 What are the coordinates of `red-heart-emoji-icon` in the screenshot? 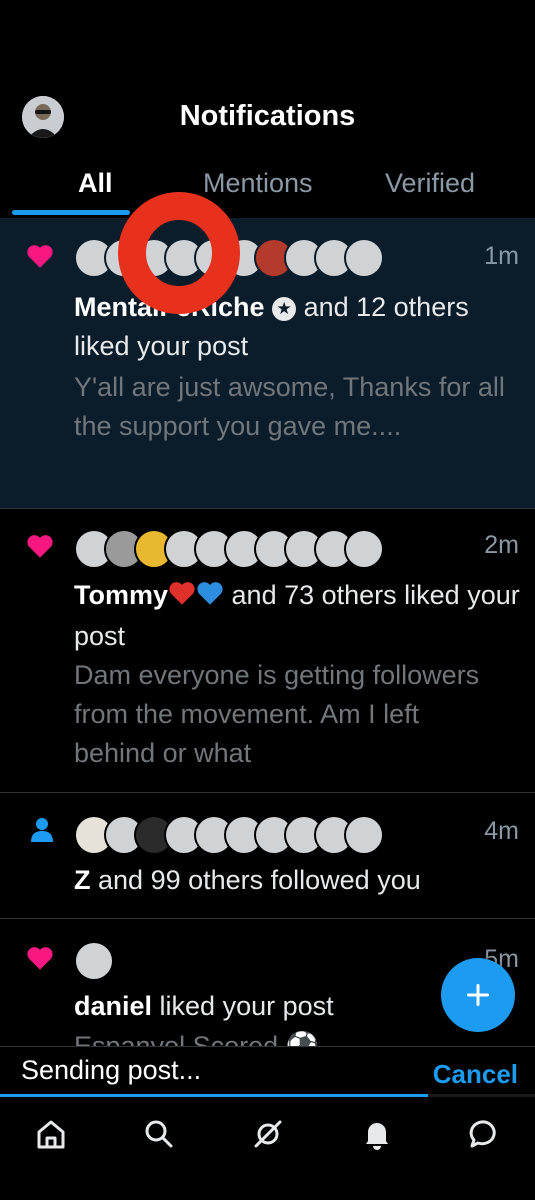 It's located at (182, 597).